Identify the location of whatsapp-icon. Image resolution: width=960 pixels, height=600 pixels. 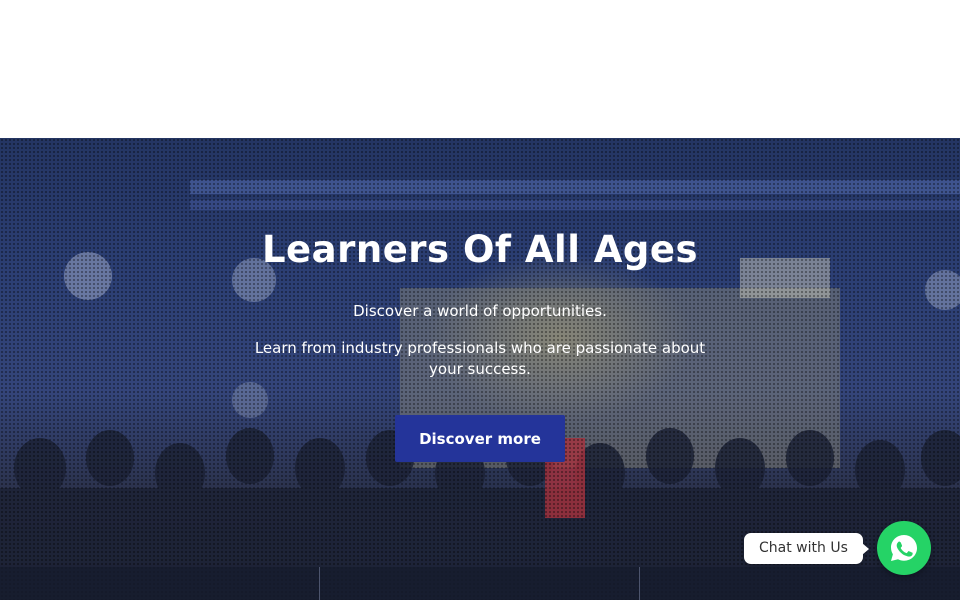
(904, 548).